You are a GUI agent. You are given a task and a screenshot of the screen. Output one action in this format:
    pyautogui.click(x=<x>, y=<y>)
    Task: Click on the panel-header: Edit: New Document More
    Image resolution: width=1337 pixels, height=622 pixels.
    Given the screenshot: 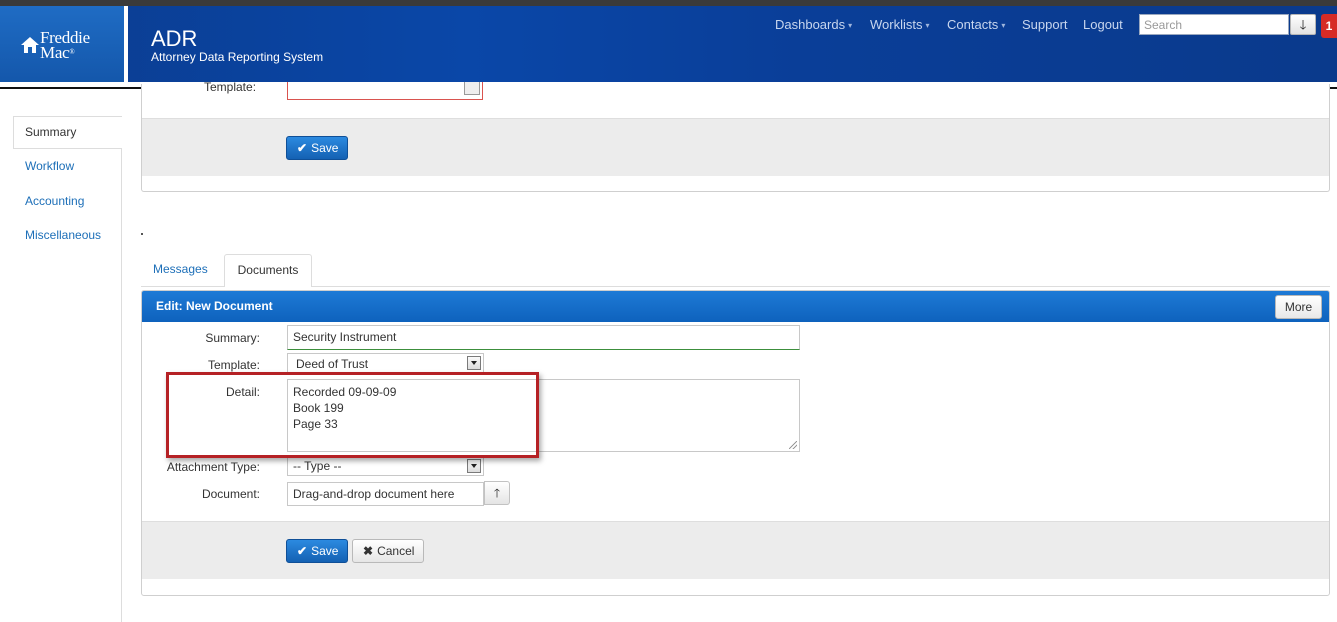 What is the action you would take?
    pyautogui.click(x=735, y=306)
    